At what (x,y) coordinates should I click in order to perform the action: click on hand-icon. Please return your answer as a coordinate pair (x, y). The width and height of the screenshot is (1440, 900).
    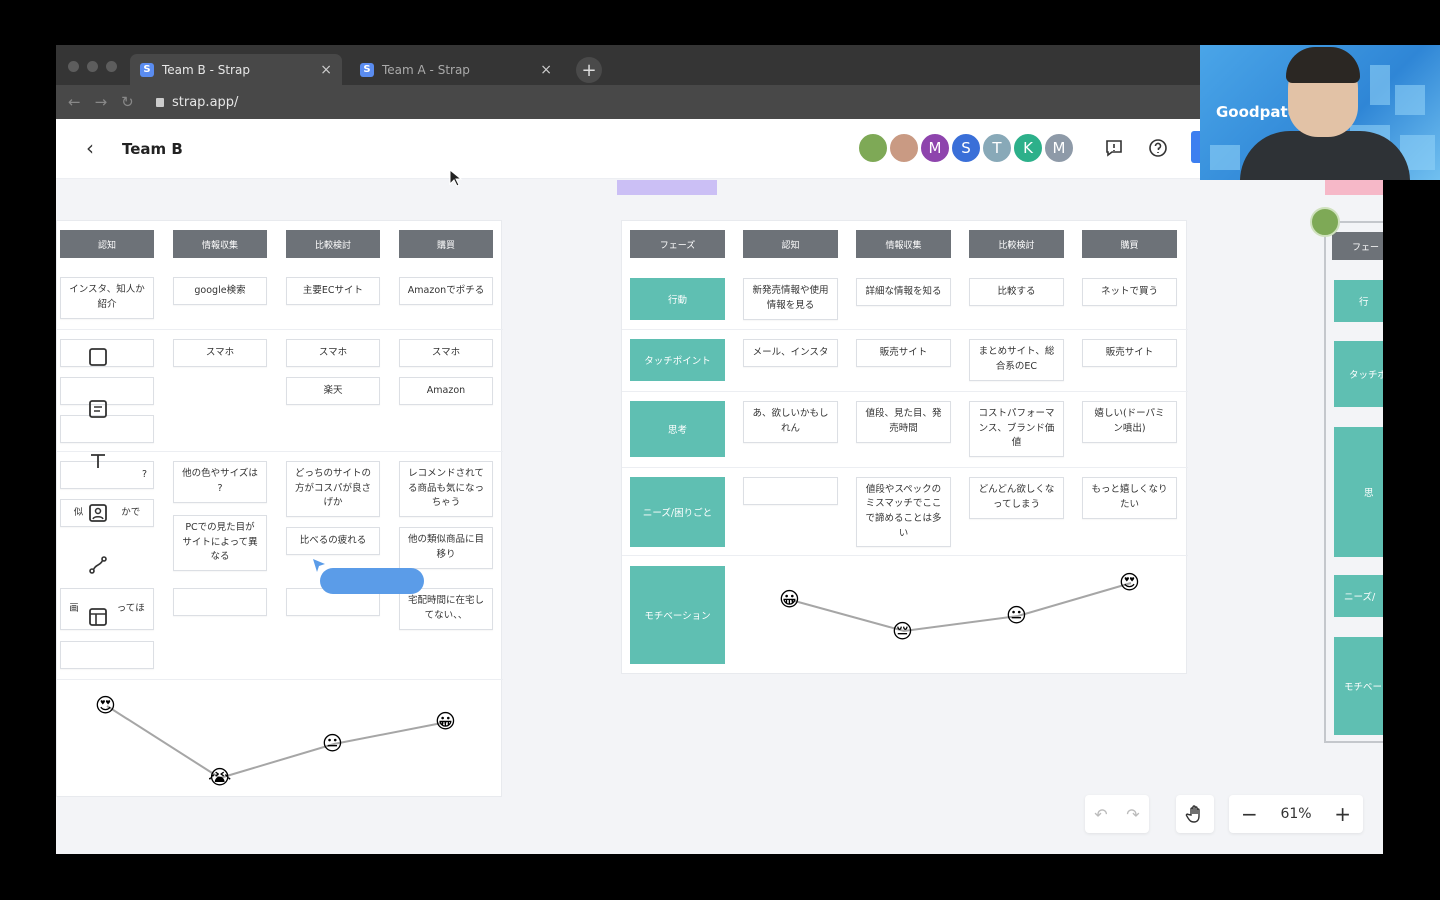
    Looking at the image, I should click on (1192, 814).